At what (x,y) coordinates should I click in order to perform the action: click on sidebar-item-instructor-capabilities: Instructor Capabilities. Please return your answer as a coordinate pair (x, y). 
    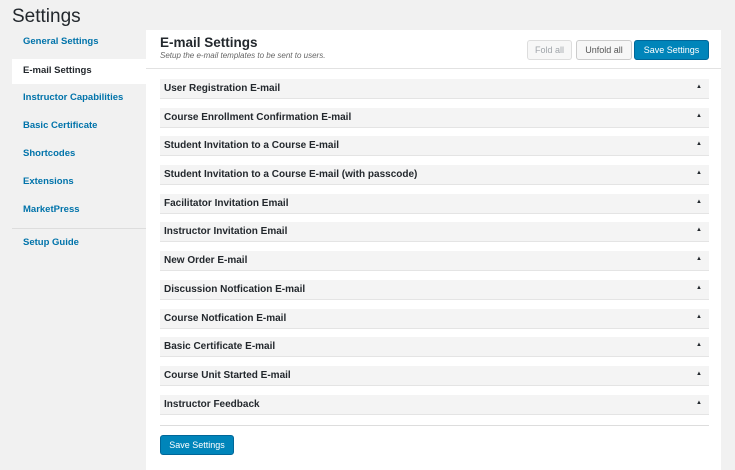
    Looking at the image, I should click on (79, 100).